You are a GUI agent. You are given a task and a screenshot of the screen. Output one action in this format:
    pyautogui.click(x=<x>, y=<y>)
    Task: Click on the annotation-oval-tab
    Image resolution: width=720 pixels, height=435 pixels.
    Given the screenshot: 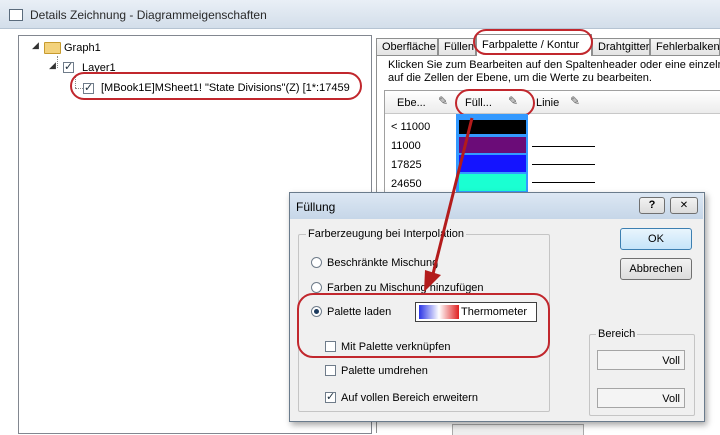 What is the action you would take?
    pyautogui.click(x=533, y=42)
    